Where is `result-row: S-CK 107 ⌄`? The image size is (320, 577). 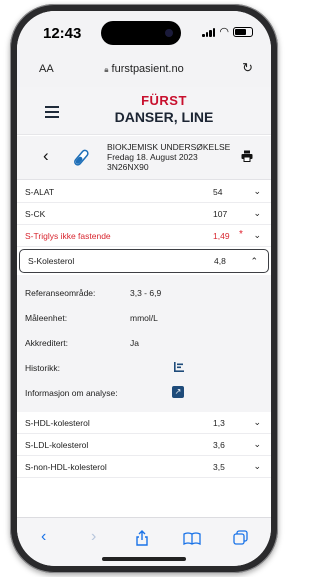
result-row: S-CK 107 ⌄ is located at coordinates (144, 214).